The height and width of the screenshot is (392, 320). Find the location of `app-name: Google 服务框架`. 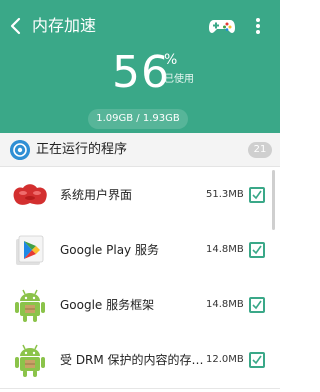

app-name: Google 服务框架 is located at coordinates (107, 305).